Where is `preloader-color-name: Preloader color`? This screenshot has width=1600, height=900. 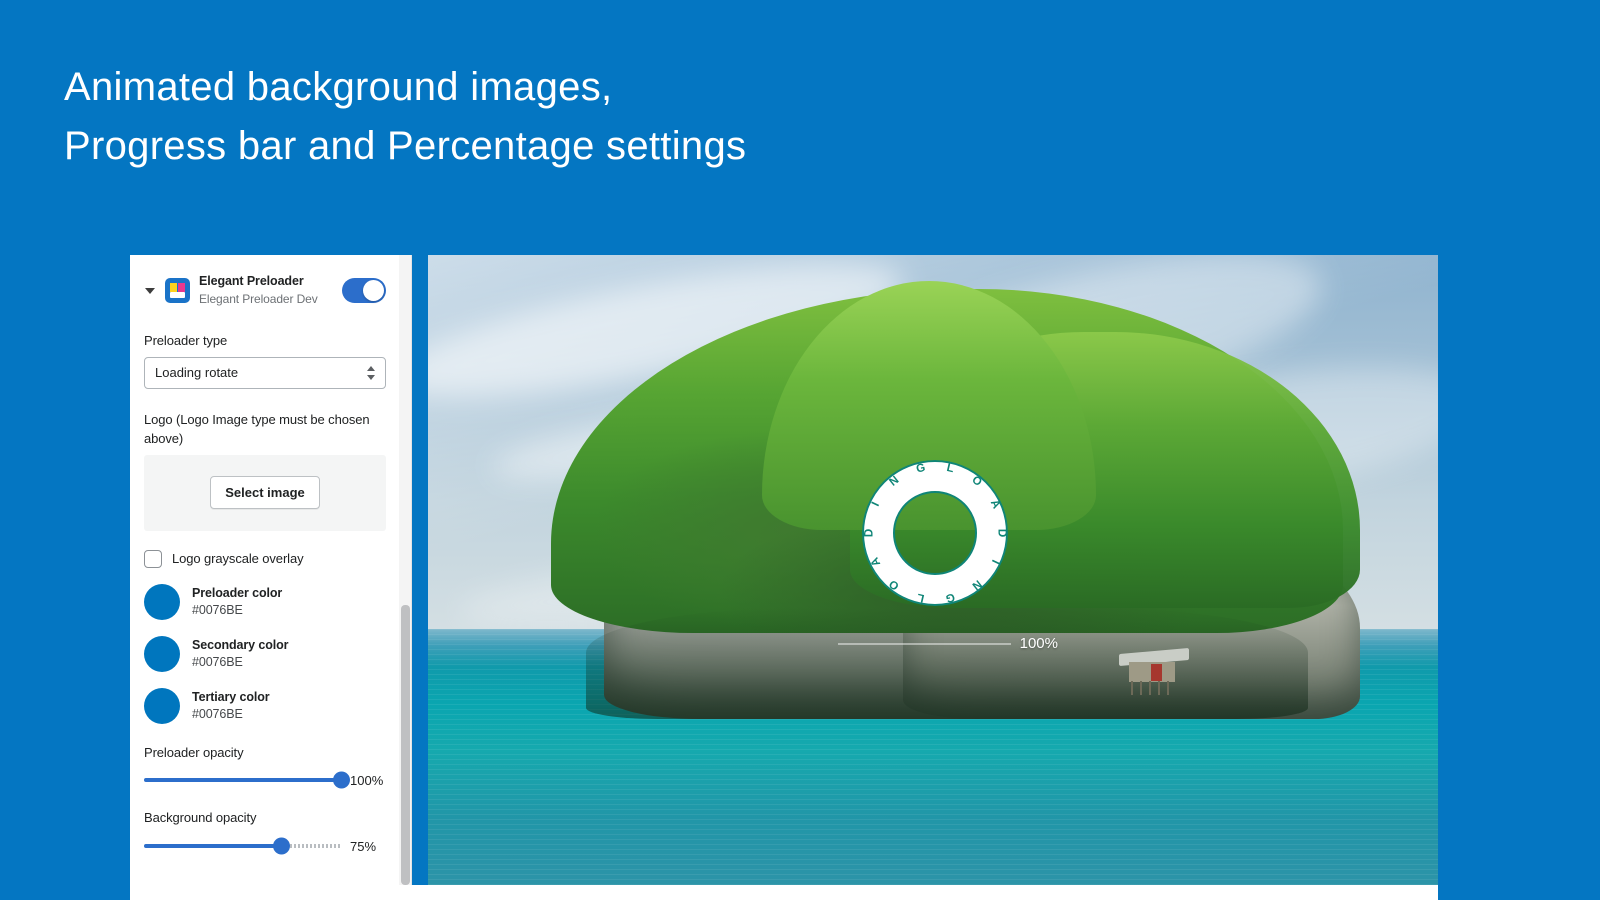 preloader-color-name: Preloader color is located at coordinates (237, 592).